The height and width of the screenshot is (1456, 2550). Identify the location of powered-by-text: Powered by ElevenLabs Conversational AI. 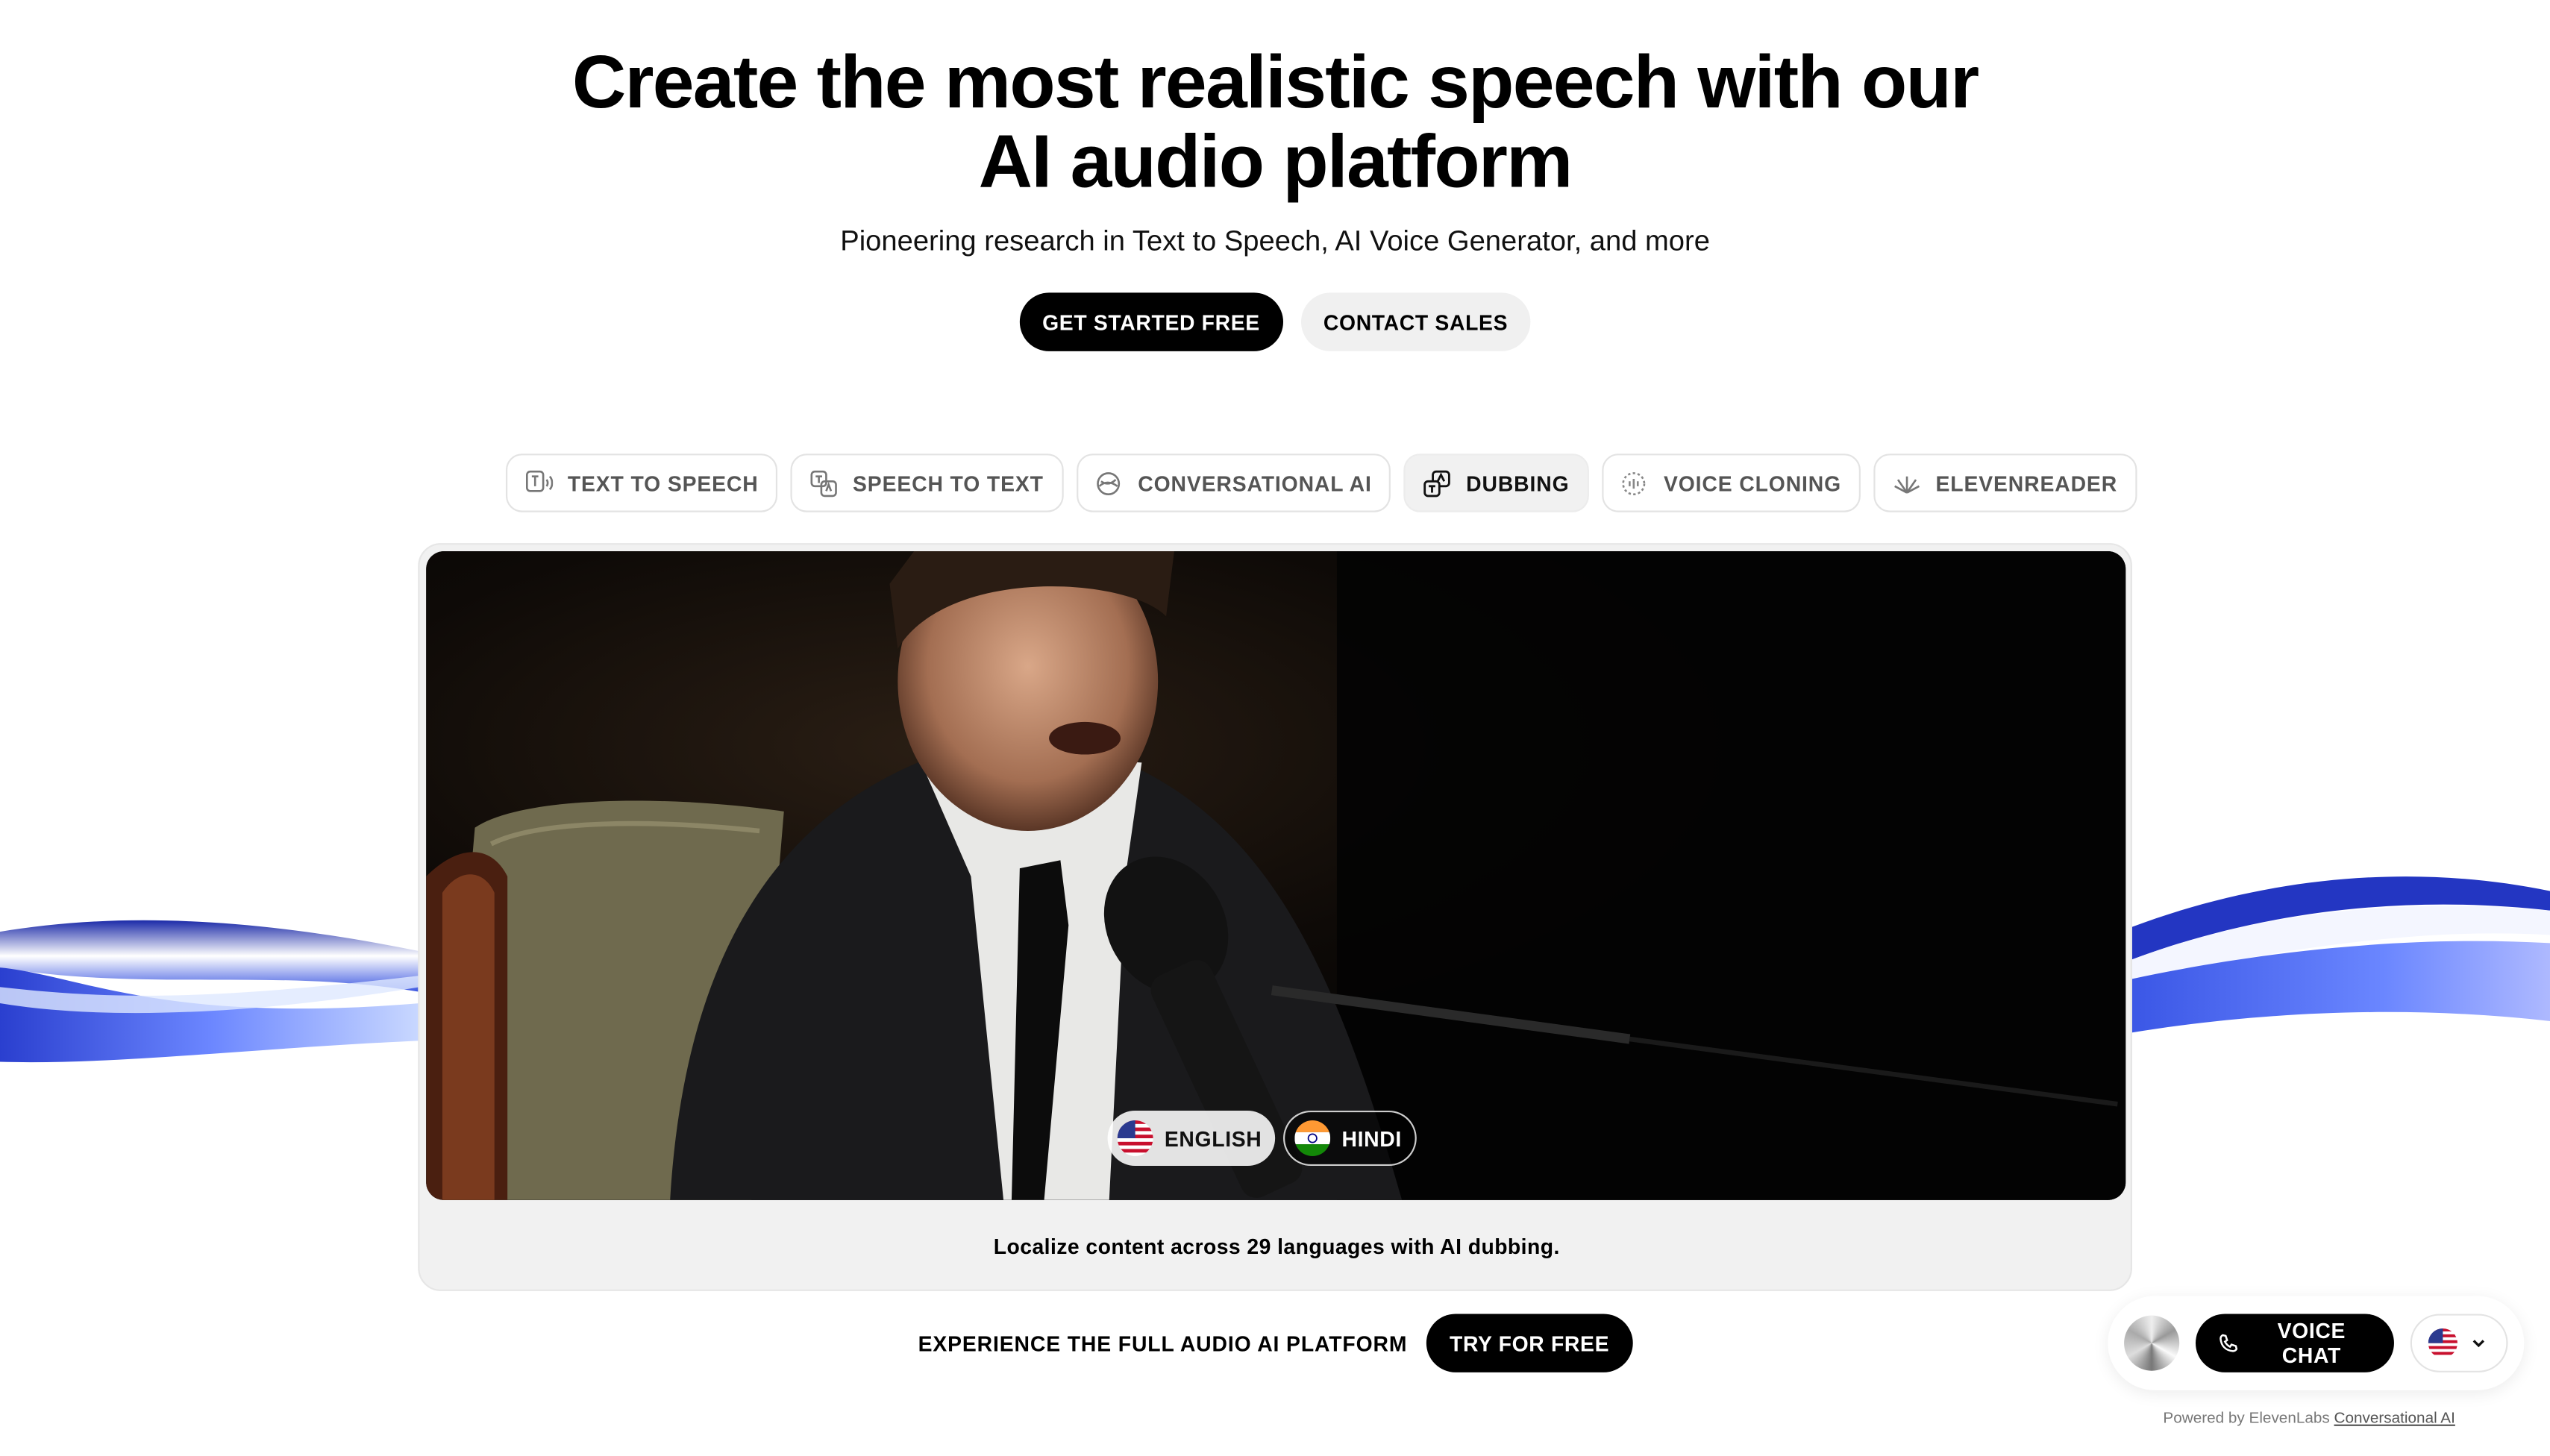
(2309, 1419).